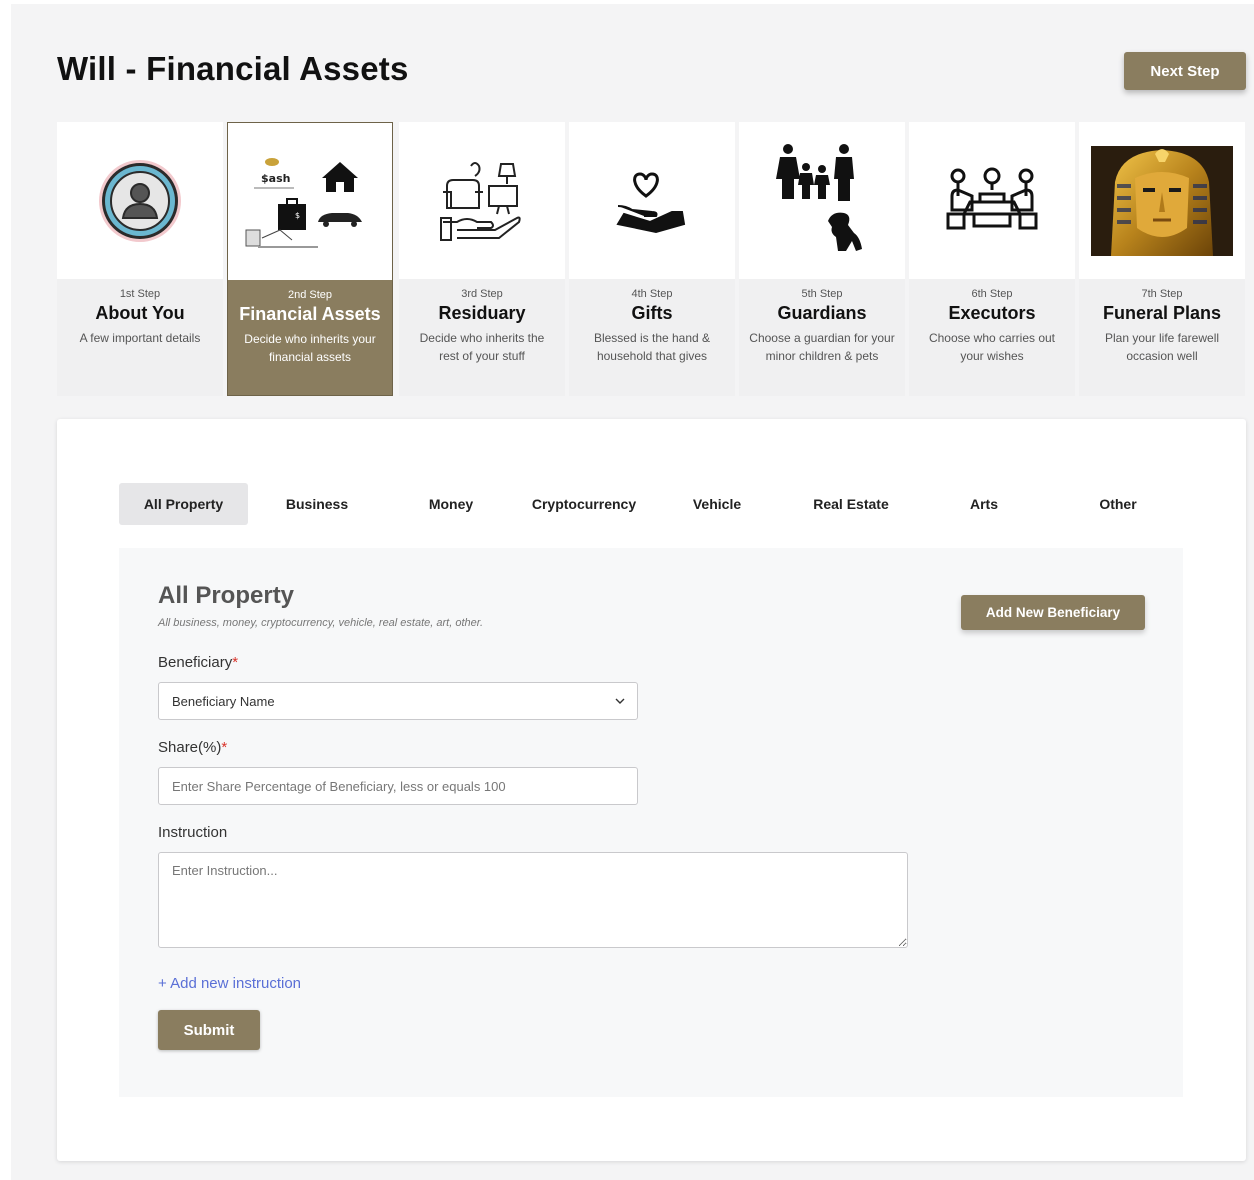 This screenshot has height=1180, width=1254. Describe the element at coordinates (303, 202) in the screenshot. I see `financial-assets-icon: $ash $` at that location.